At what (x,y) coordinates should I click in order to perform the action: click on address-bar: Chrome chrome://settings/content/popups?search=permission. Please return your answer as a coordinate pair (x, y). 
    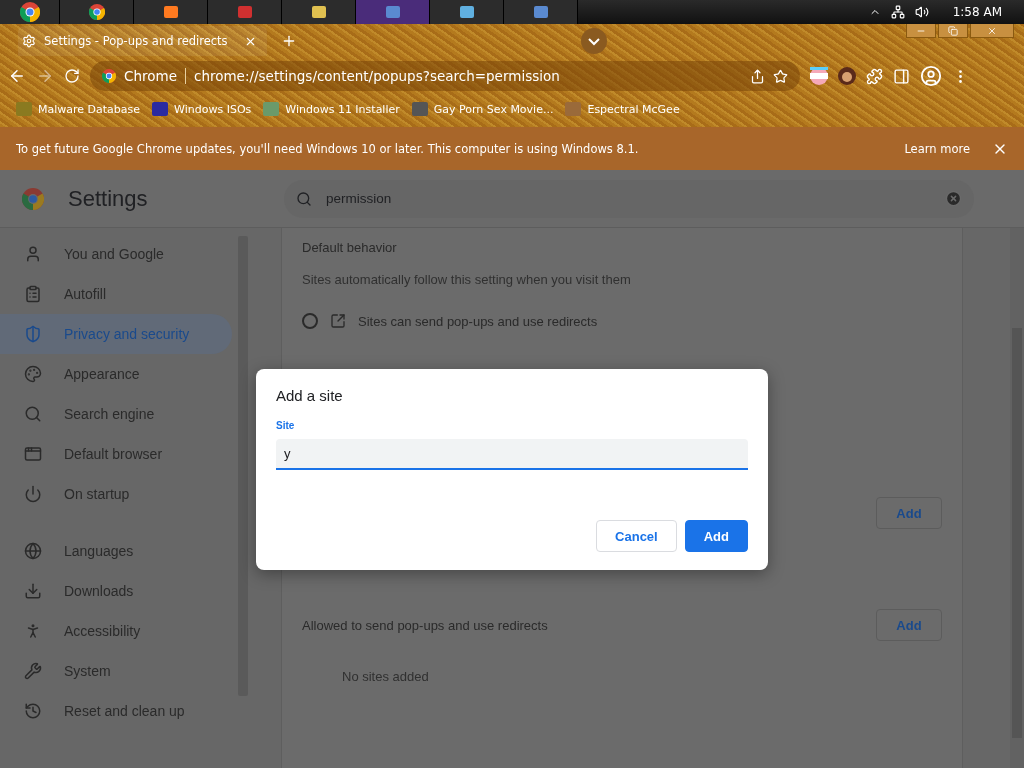
    Looking at the image, I should click on (445, 76).